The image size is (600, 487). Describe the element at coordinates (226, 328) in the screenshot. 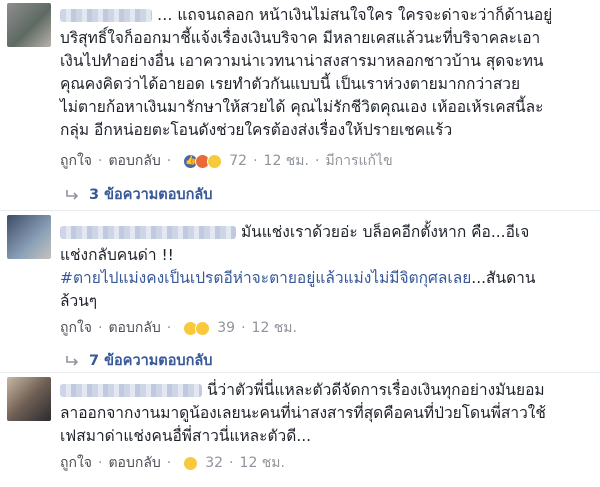

I see `reaction-count: 39` at that location.